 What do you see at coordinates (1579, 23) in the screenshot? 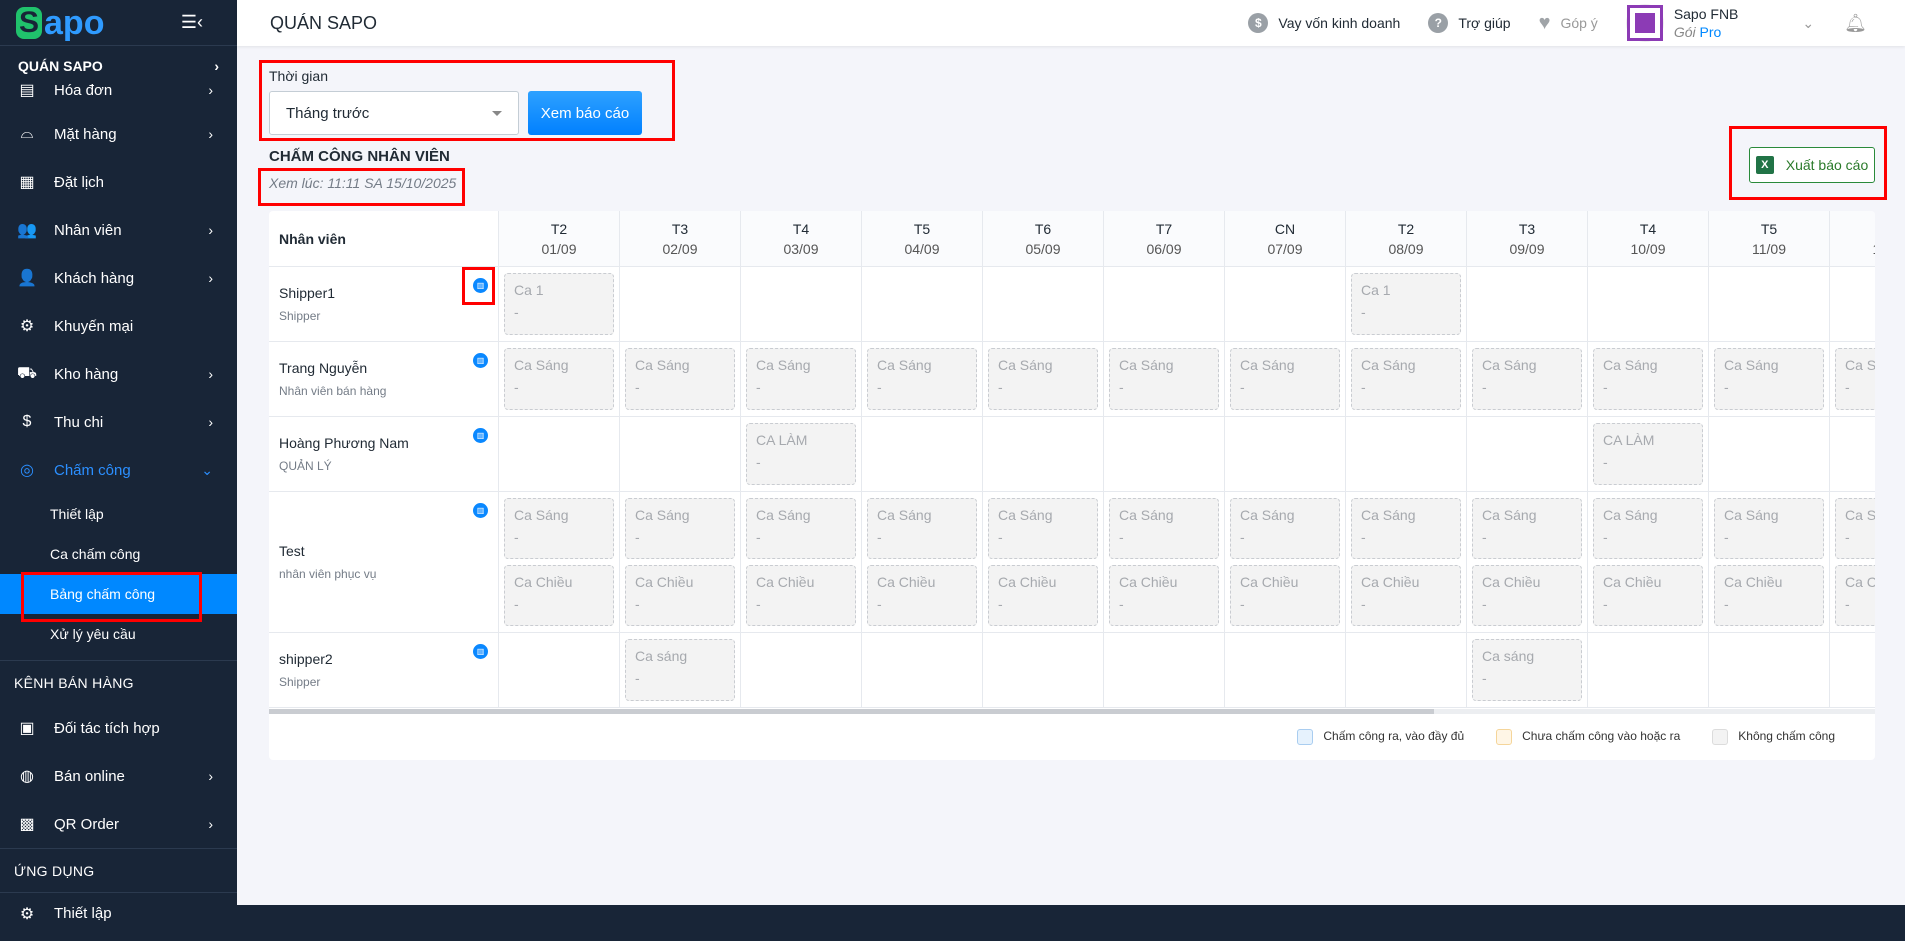
I see `feedback-label: Góp ý` at bounding box center [1579, 23].